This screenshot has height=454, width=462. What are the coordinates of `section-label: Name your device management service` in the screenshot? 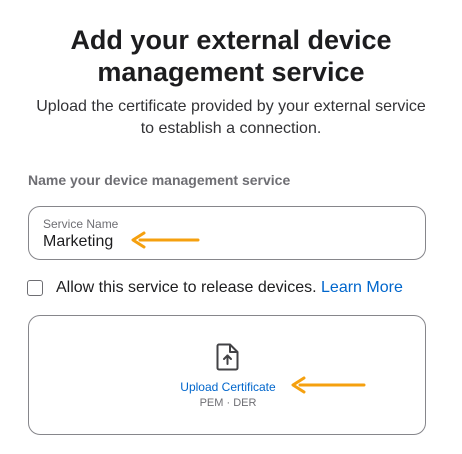 It's located at (159, 180).